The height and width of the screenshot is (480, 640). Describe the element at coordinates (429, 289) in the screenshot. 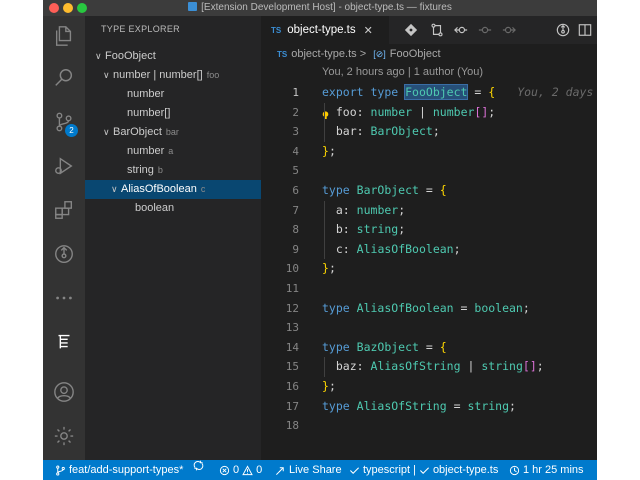

I see `code-line: 11` at that location.